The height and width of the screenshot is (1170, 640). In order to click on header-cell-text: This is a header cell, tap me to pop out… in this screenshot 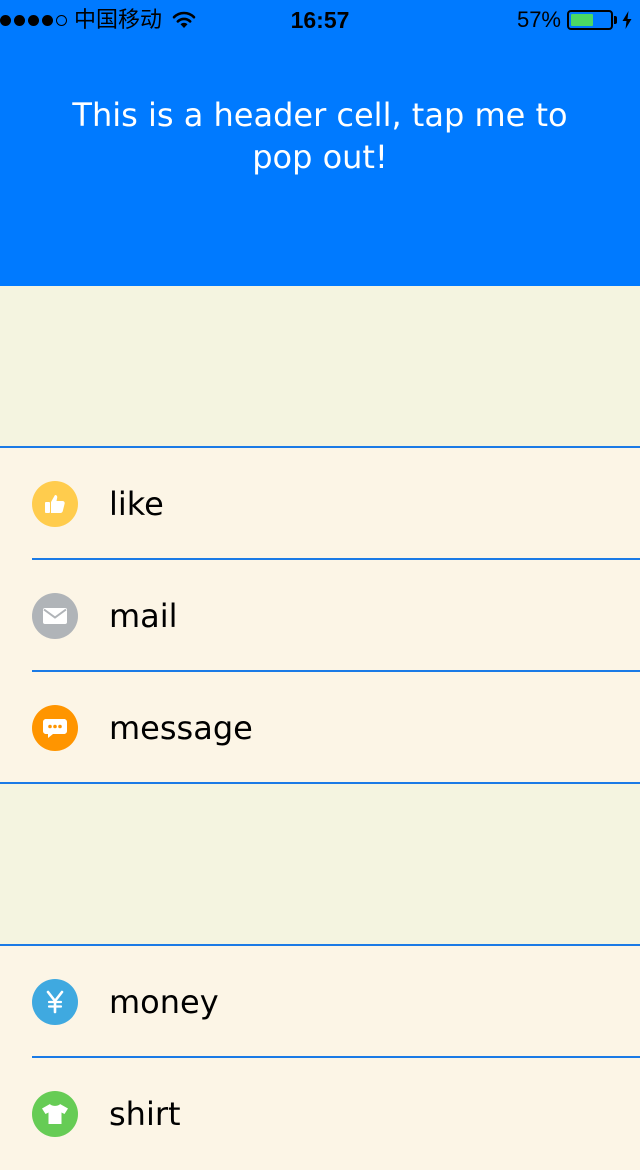, I will do `click(320, 136)`.